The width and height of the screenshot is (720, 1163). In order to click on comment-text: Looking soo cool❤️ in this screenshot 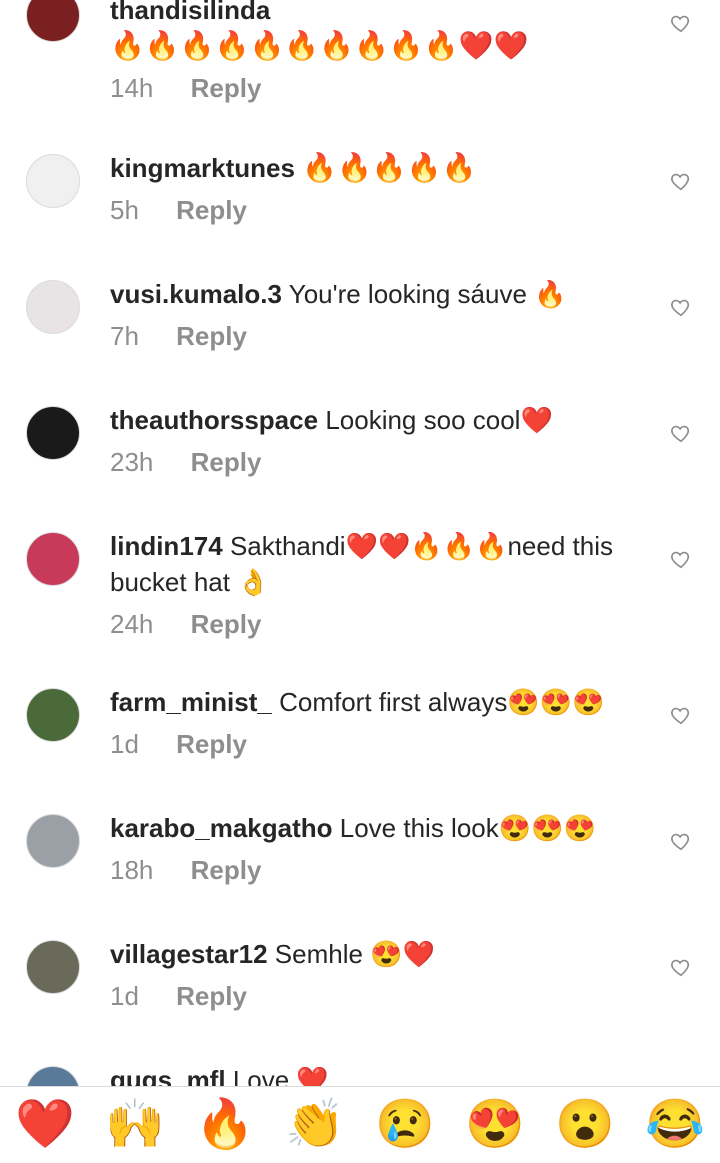, I will do `click(439, 420)`.